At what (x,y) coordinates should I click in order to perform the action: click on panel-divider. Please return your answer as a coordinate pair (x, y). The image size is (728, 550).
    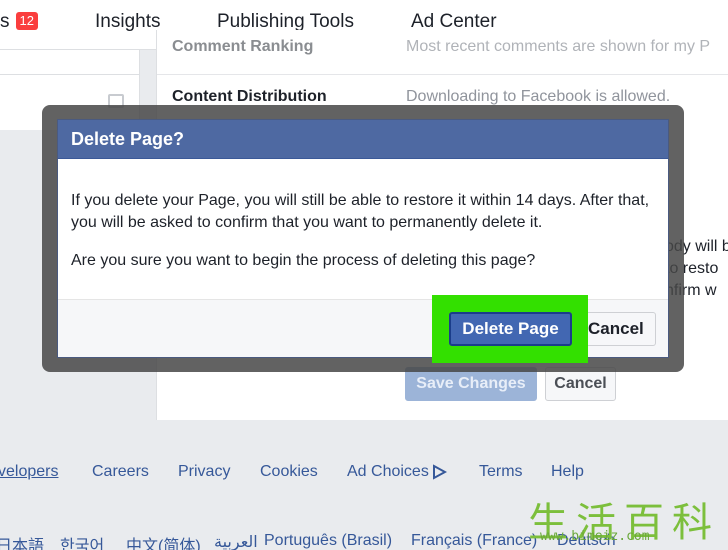
    Looking at the image, I should click on (442, 74).